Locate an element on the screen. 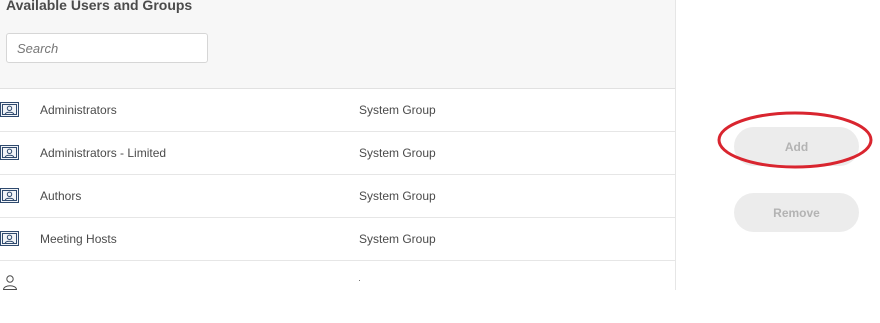 The height and width of the screenshot is (323, 880). table-row: Authors System Group is located at coordinates (337, 196).